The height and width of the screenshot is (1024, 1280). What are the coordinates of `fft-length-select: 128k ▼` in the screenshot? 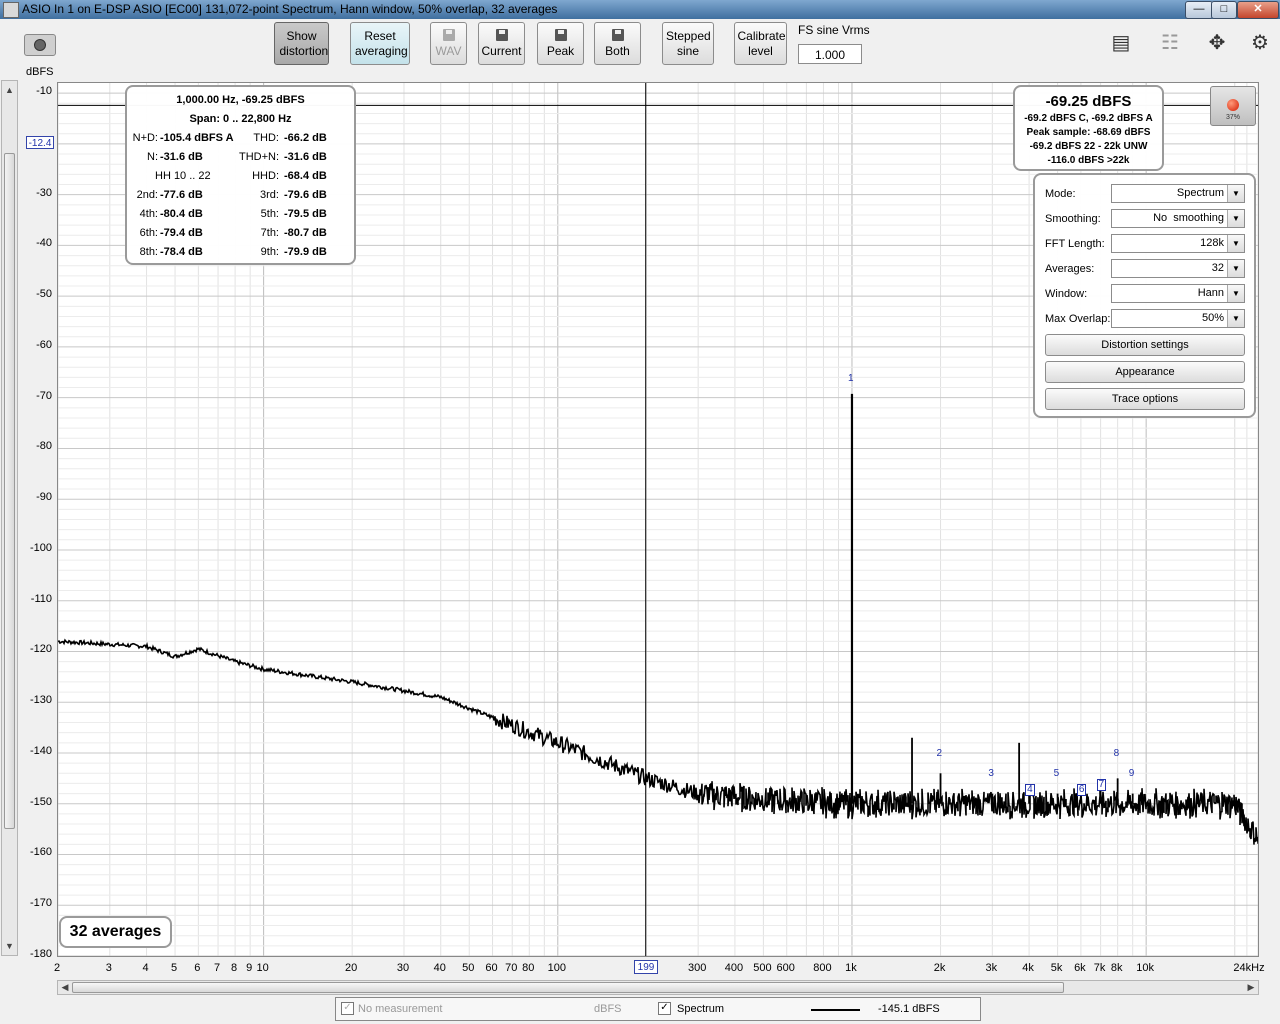 It's located at (1178, 243).